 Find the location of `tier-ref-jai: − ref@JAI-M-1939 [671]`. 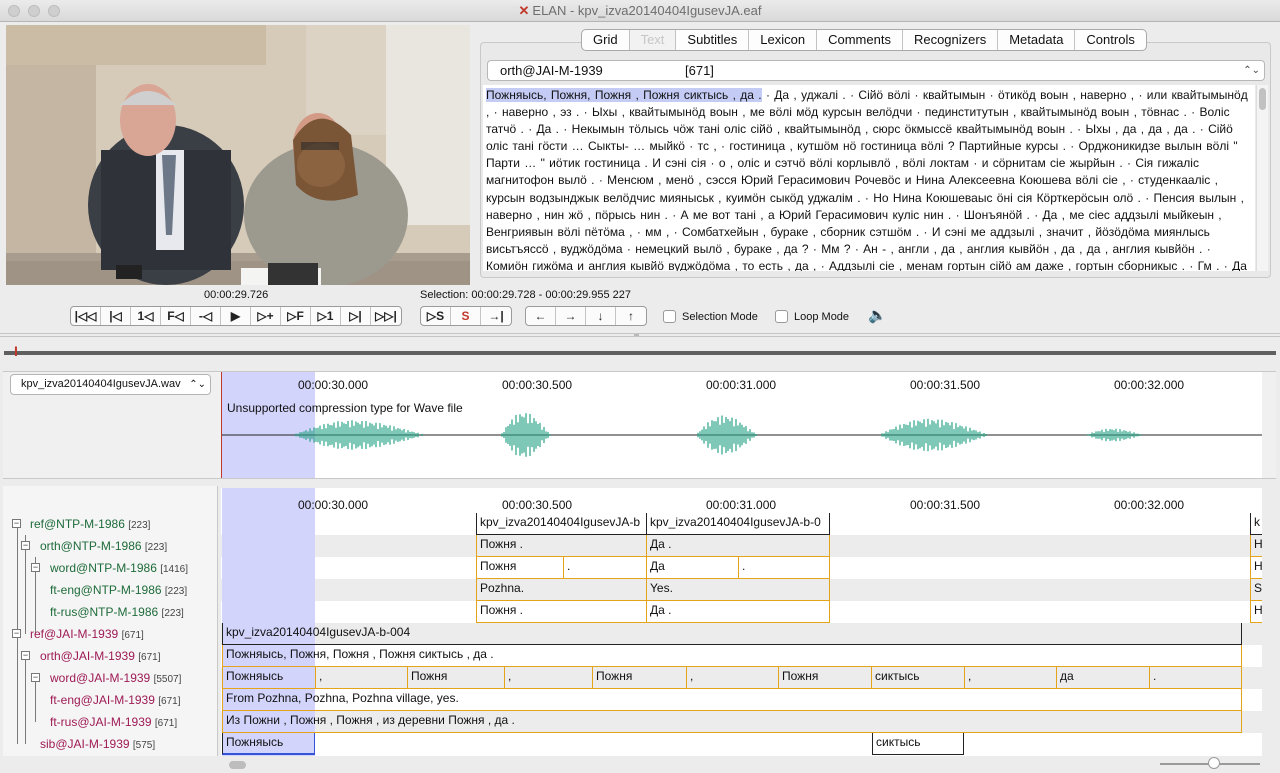

tier-ref-jai: − ref@JAI-M-1939 [671] is located at coordinates (110, 634).